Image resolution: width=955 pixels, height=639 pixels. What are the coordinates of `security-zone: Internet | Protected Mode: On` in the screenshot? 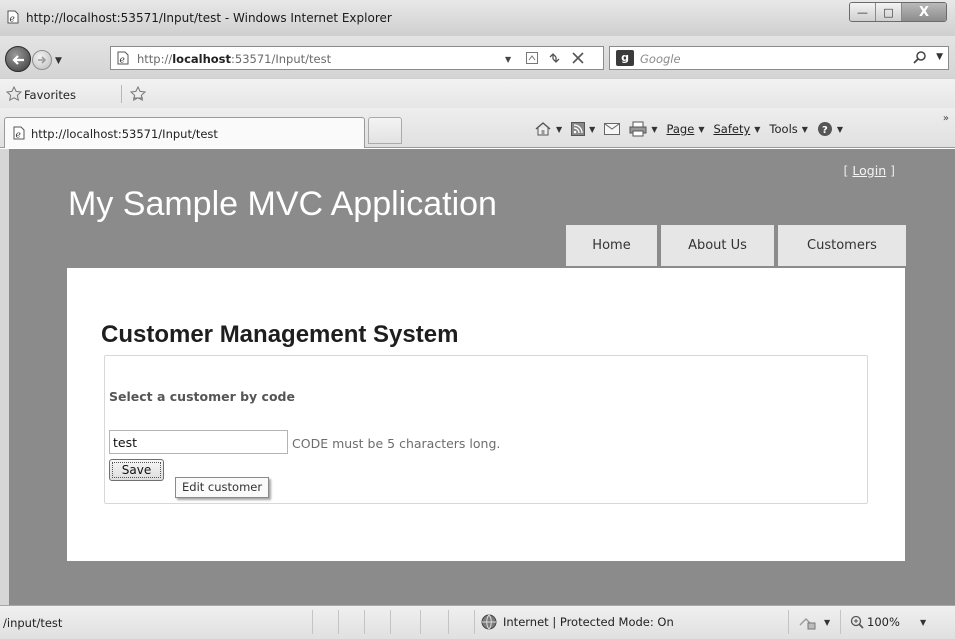 It's located at (577, 622).